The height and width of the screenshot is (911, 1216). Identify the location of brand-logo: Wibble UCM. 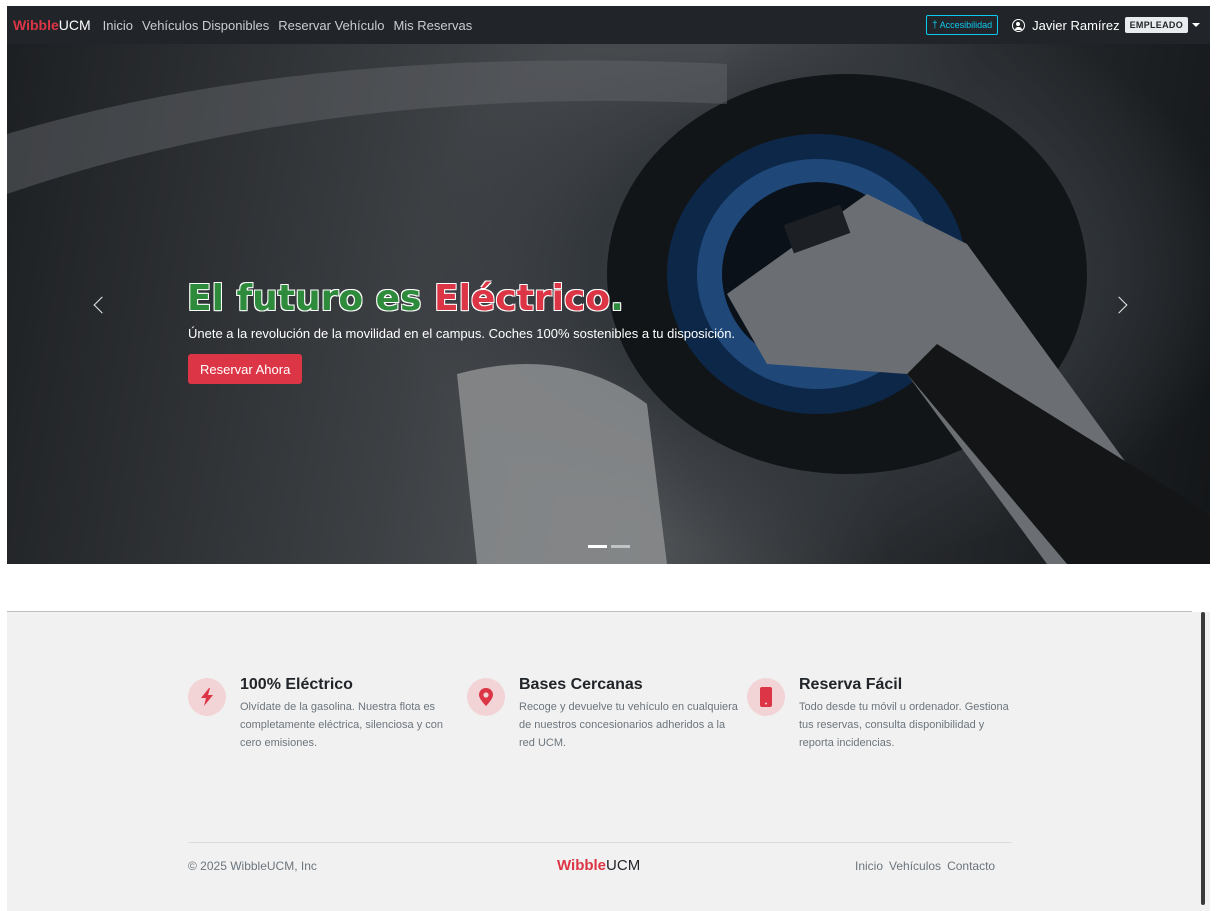
(52, 25).